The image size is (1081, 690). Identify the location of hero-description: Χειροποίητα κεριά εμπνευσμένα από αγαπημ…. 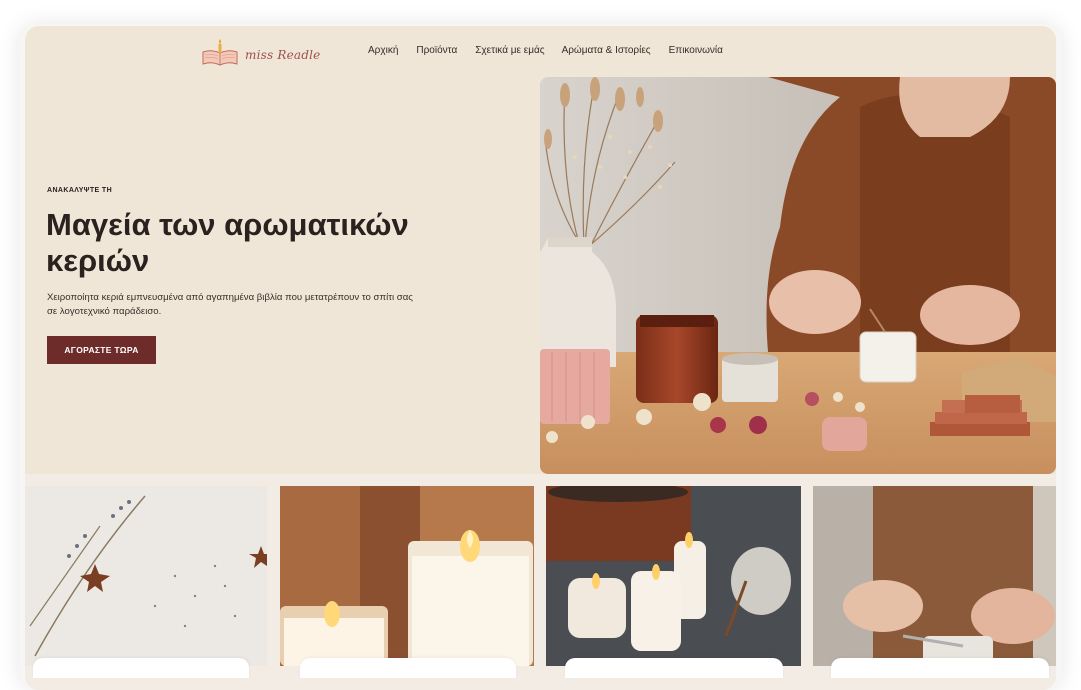
(230, 304).